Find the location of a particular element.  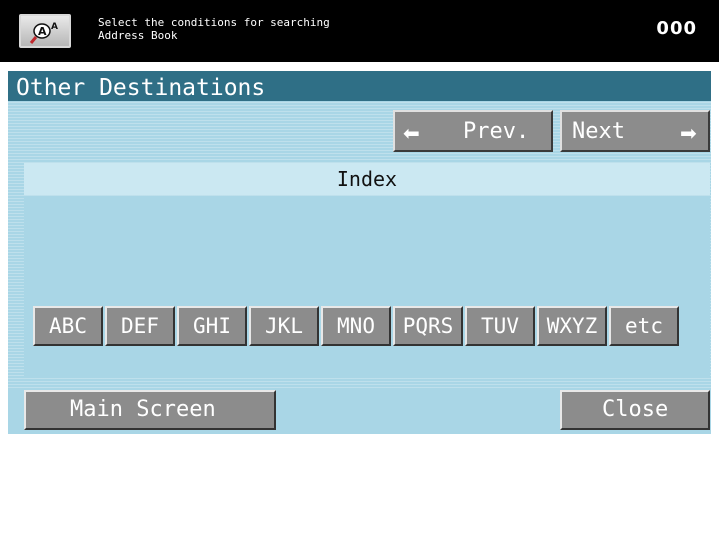

index-key-def: DEF is located at coordinates (140, 326).